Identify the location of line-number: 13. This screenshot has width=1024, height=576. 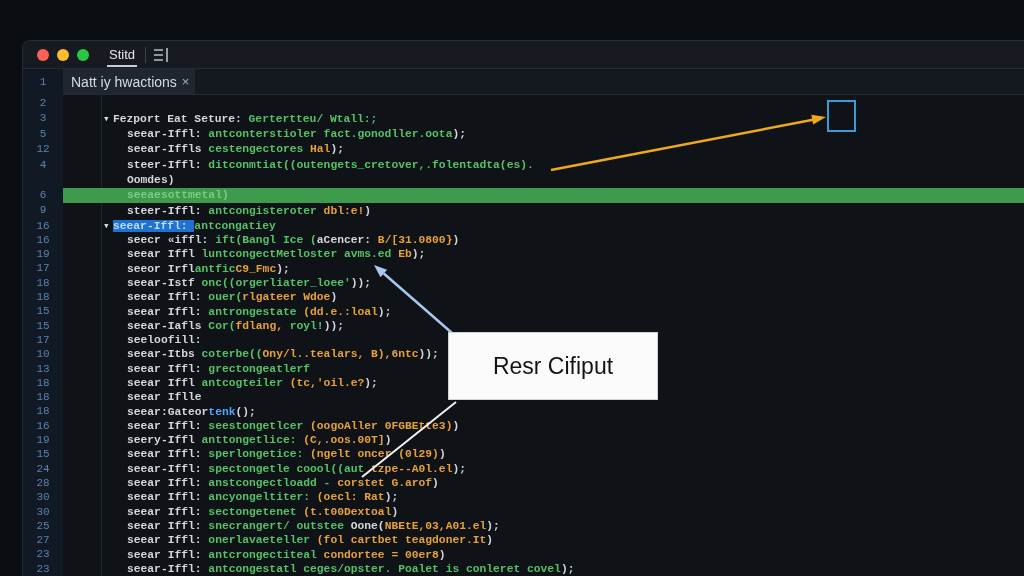
(43, 368).